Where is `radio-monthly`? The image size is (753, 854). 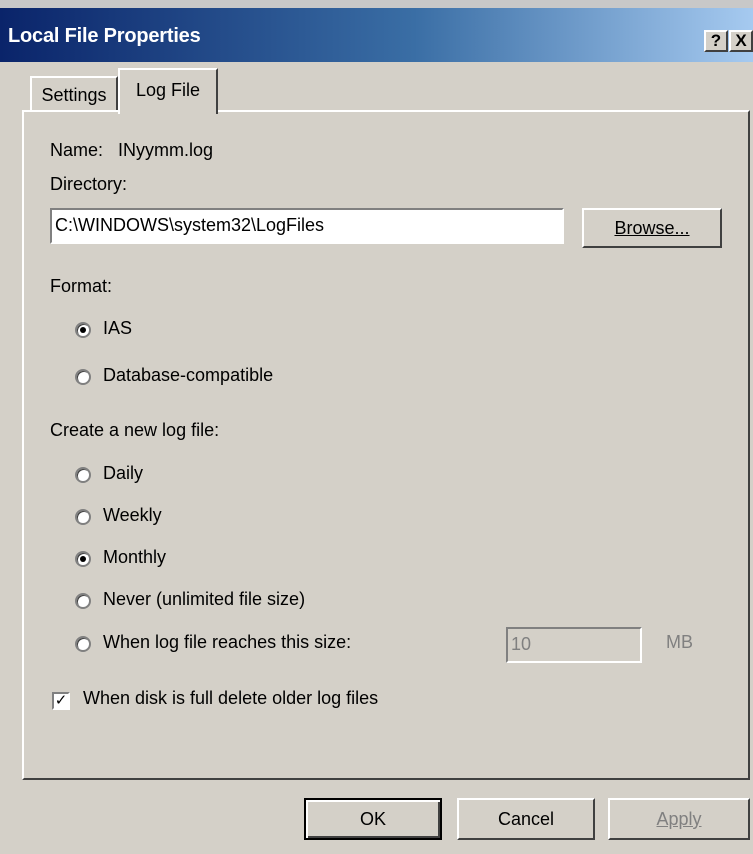
radio-monthly is located at coordinates (83, 559).